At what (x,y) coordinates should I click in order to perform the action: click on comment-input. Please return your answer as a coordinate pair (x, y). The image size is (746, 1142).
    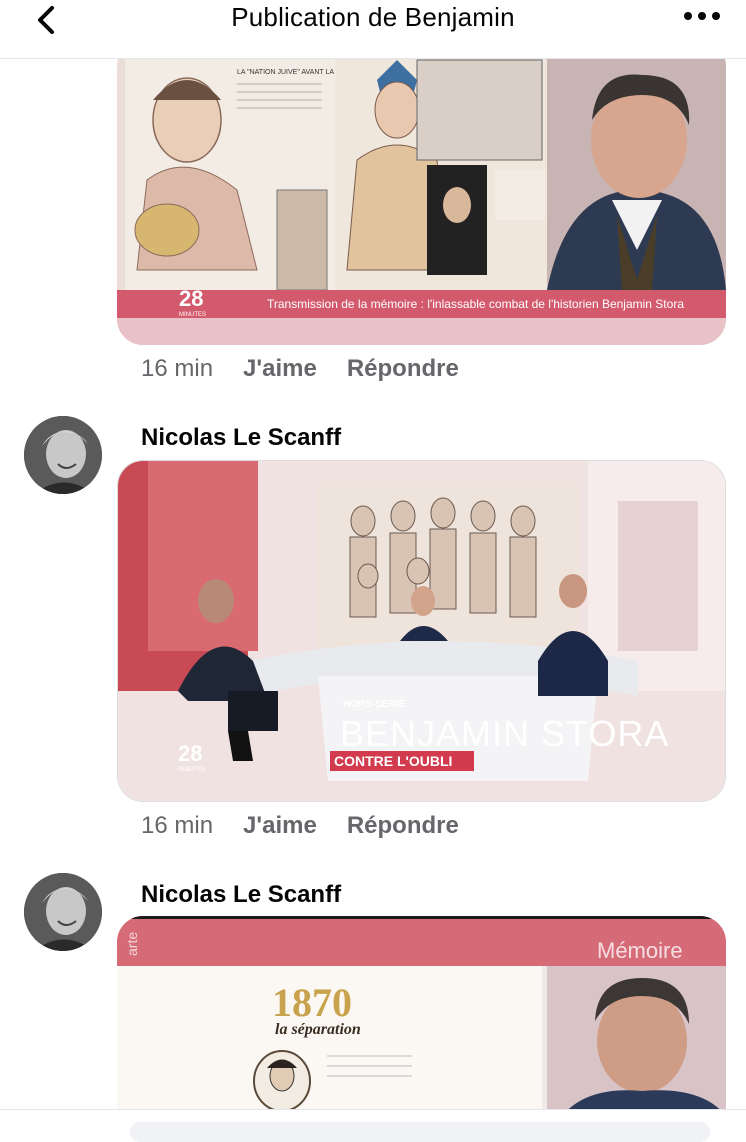
    Looking at the image, I should click on (420, 1132).